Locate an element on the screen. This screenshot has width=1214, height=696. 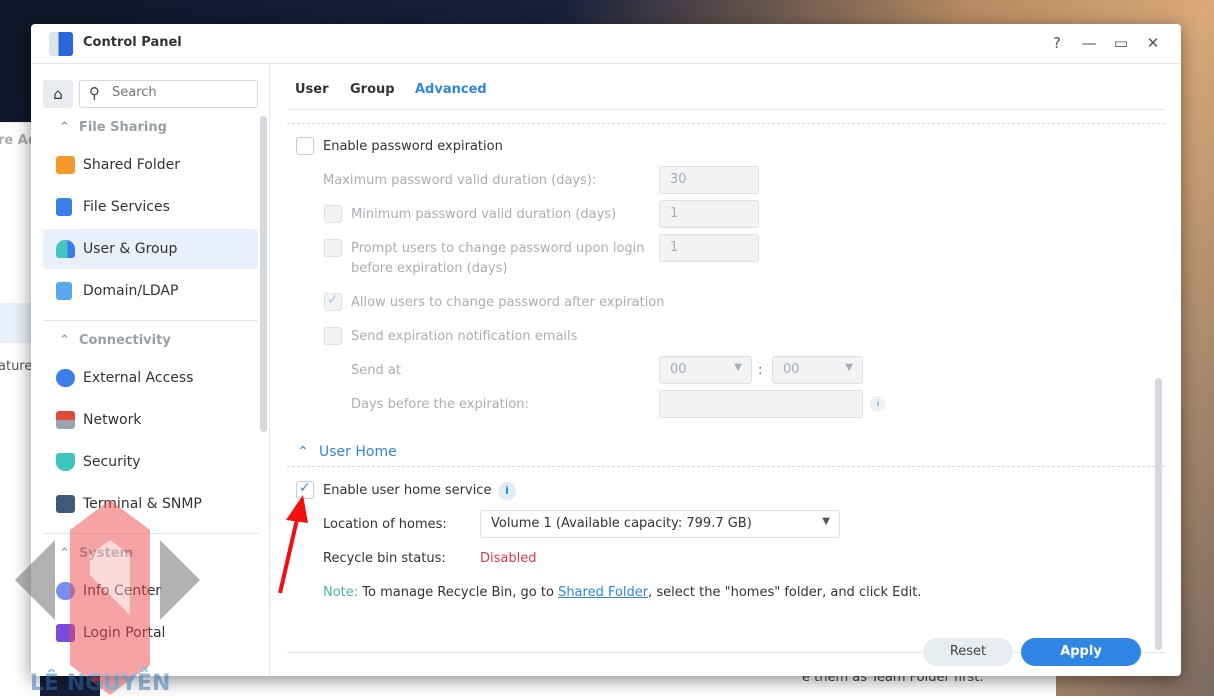
sidebar-item-info-center: Info Center is located at coordinates (150, 591).